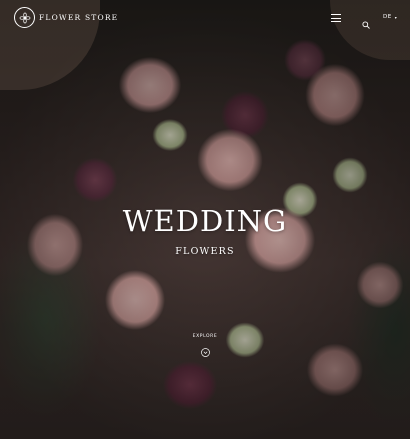  Describe the element at coordinates (366, 21) in the screenshot. I see `search-icon` at that location.